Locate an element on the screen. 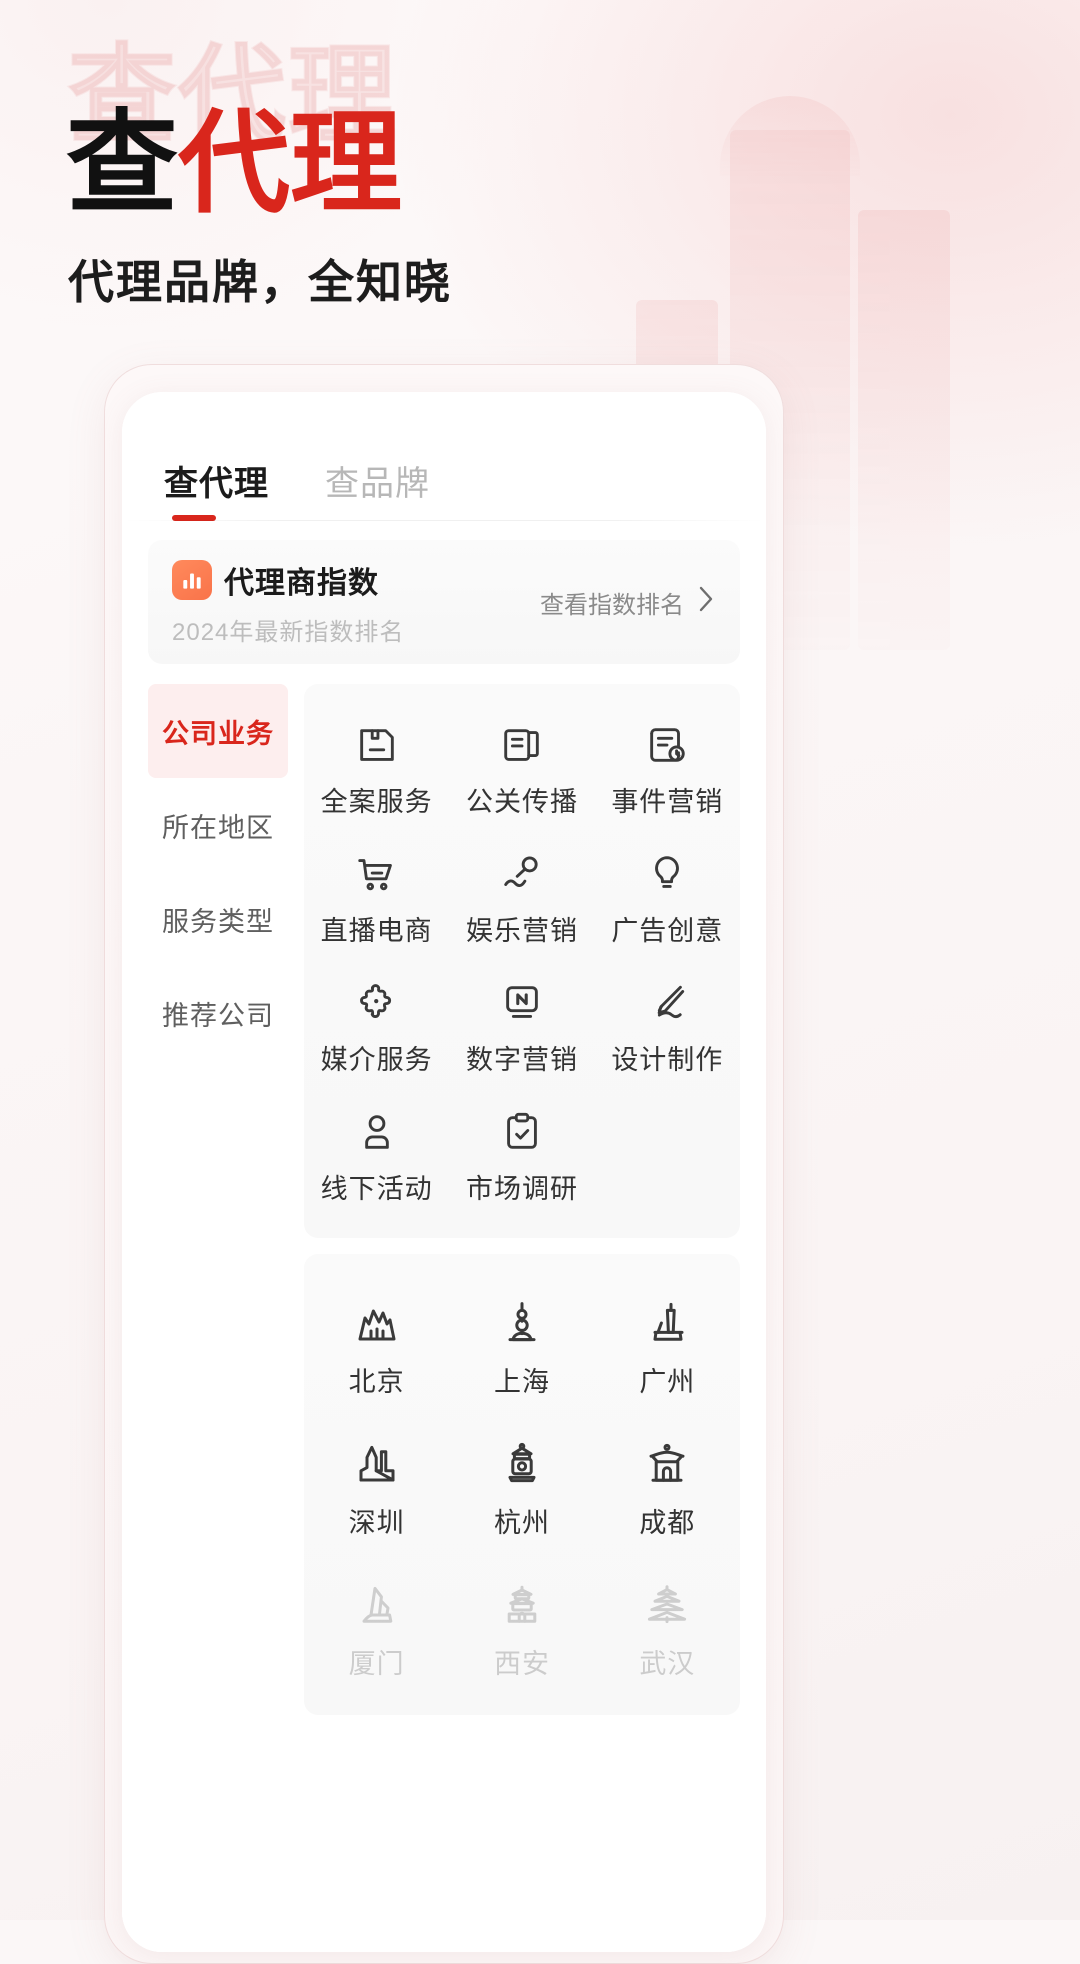  city-item-wuhan: 武汉 is located at coordinates (667, 1627).